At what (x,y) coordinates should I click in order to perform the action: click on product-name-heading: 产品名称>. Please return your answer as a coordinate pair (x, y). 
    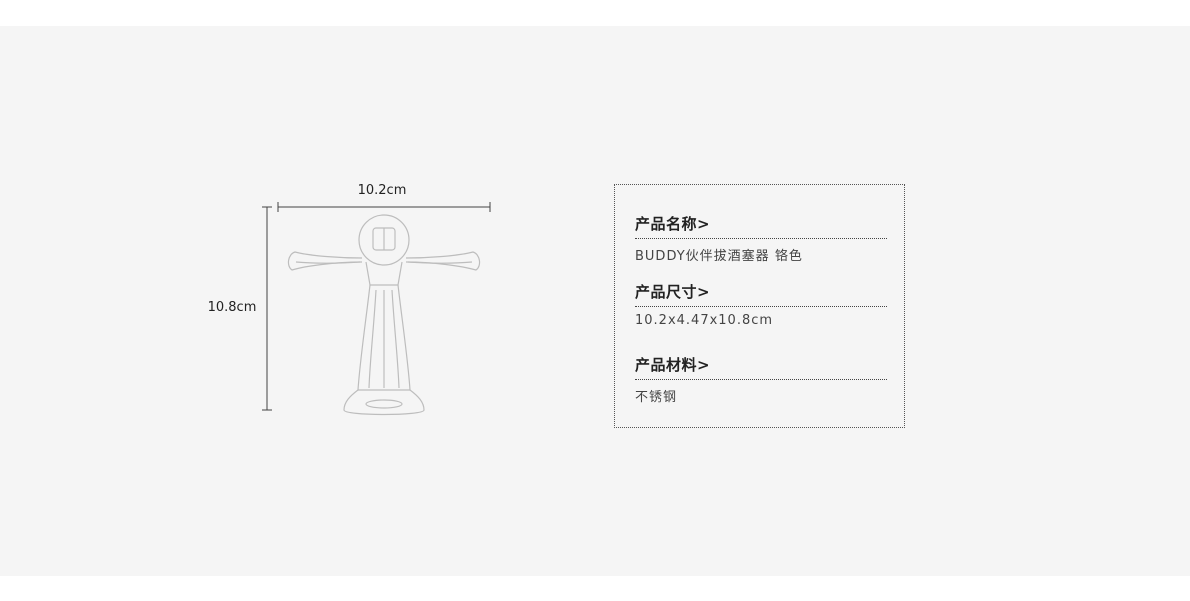
    Looking at the image, I should click on (761, 226).